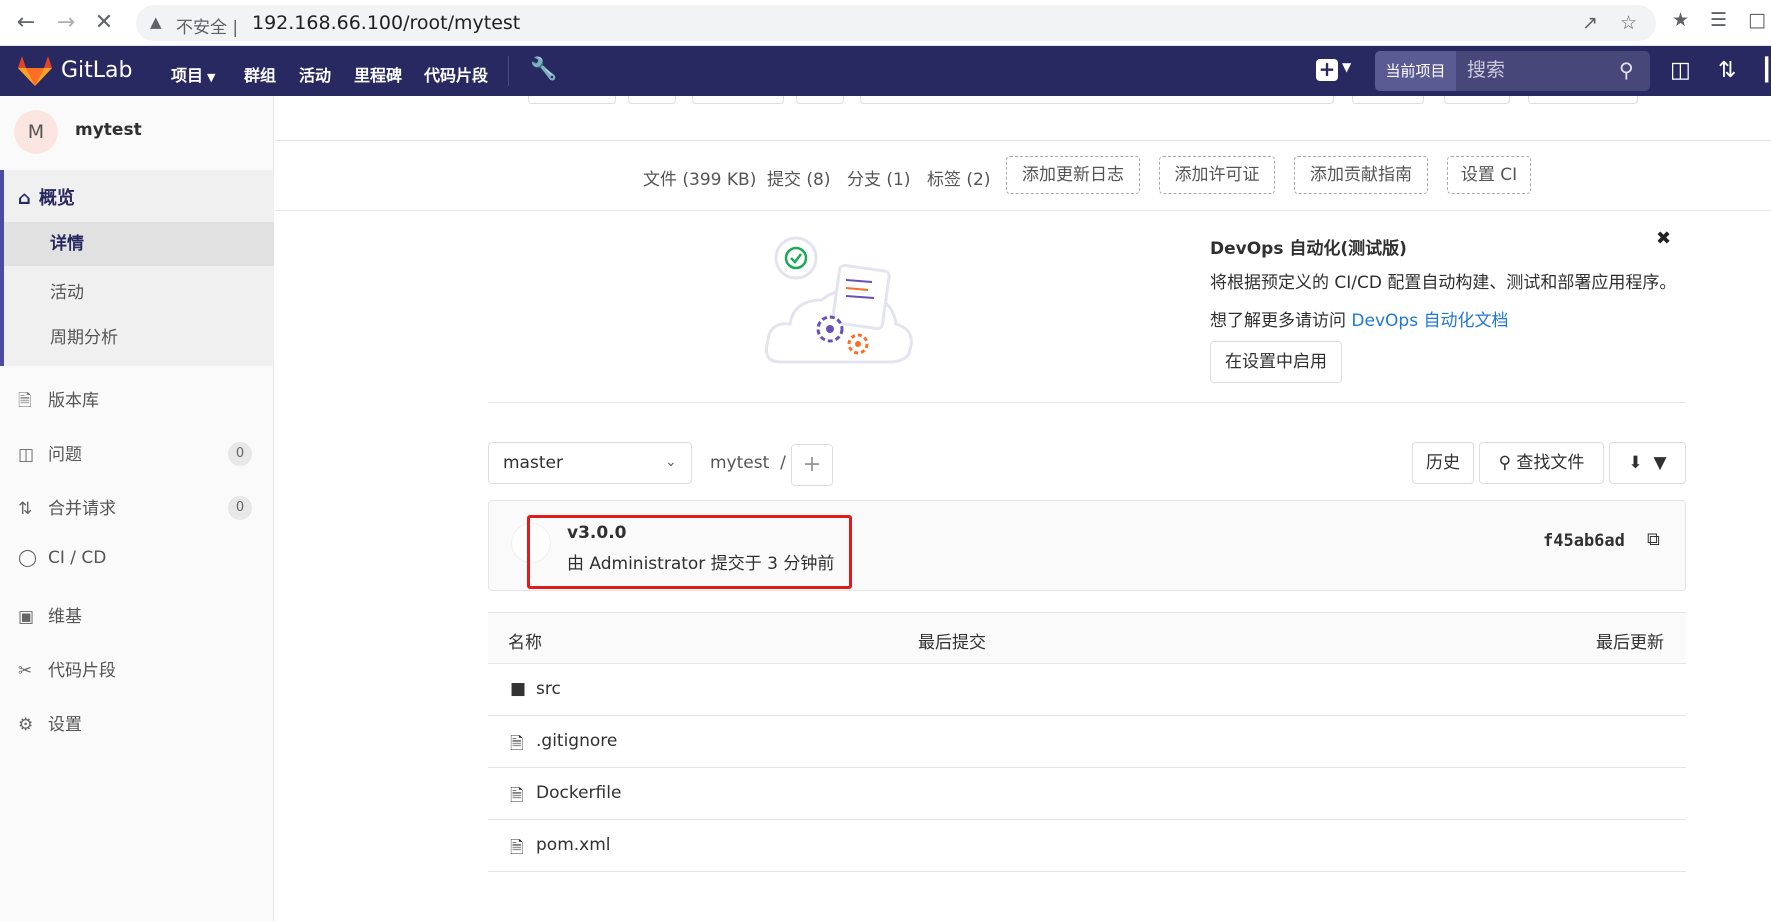  What do you see at coordinates (138, 563) in the screenshot?
I see `sidebar-item-cicd: ◯ CI / CD` at bounding box center [138, 563].